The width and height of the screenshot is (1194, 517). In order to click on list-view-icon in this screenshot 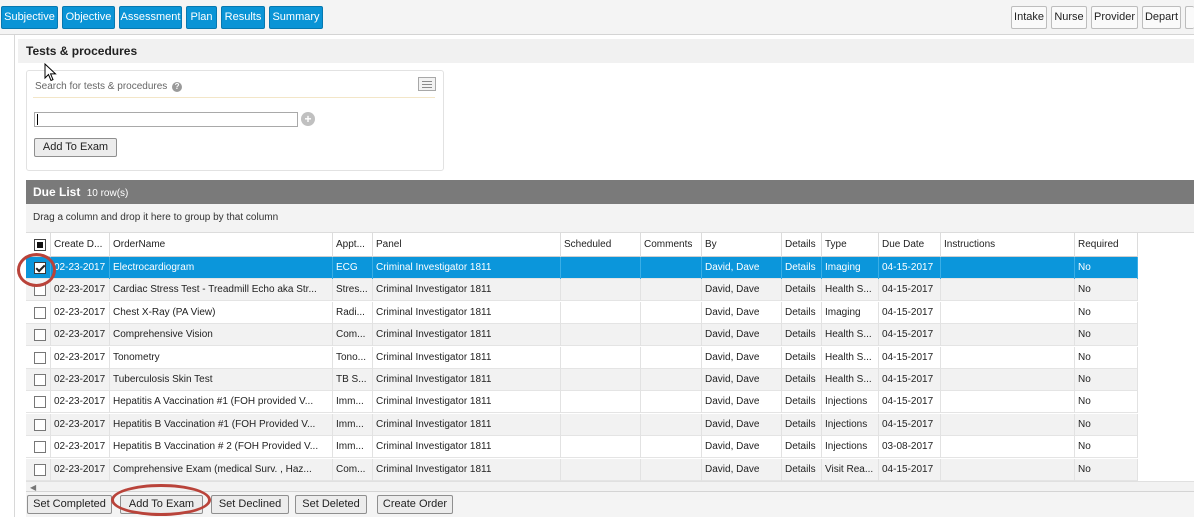, I will do `click(427, 84)`.